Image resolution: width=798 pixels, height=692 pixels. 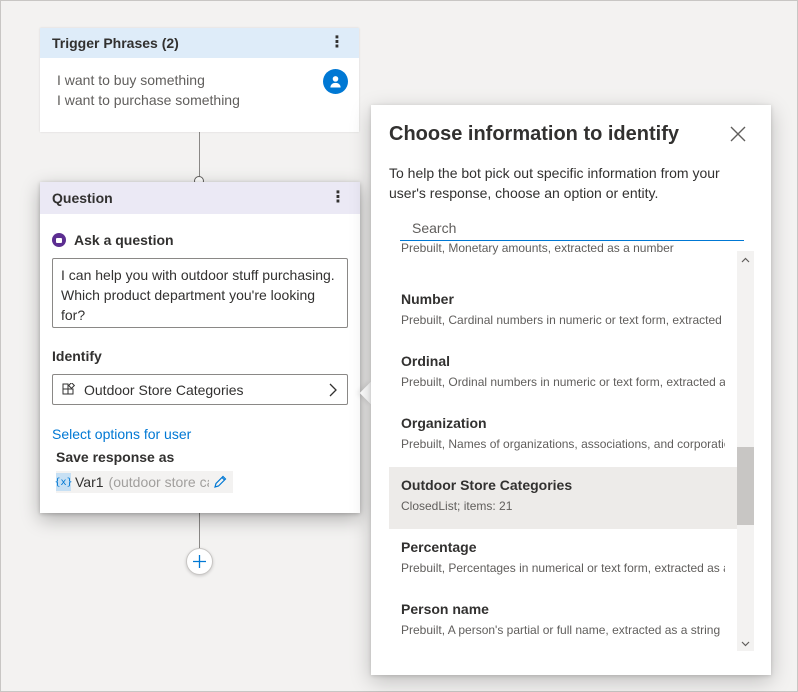 I want to click on entity-value: Outdoor Store Categories, so click(x=164, y=389).